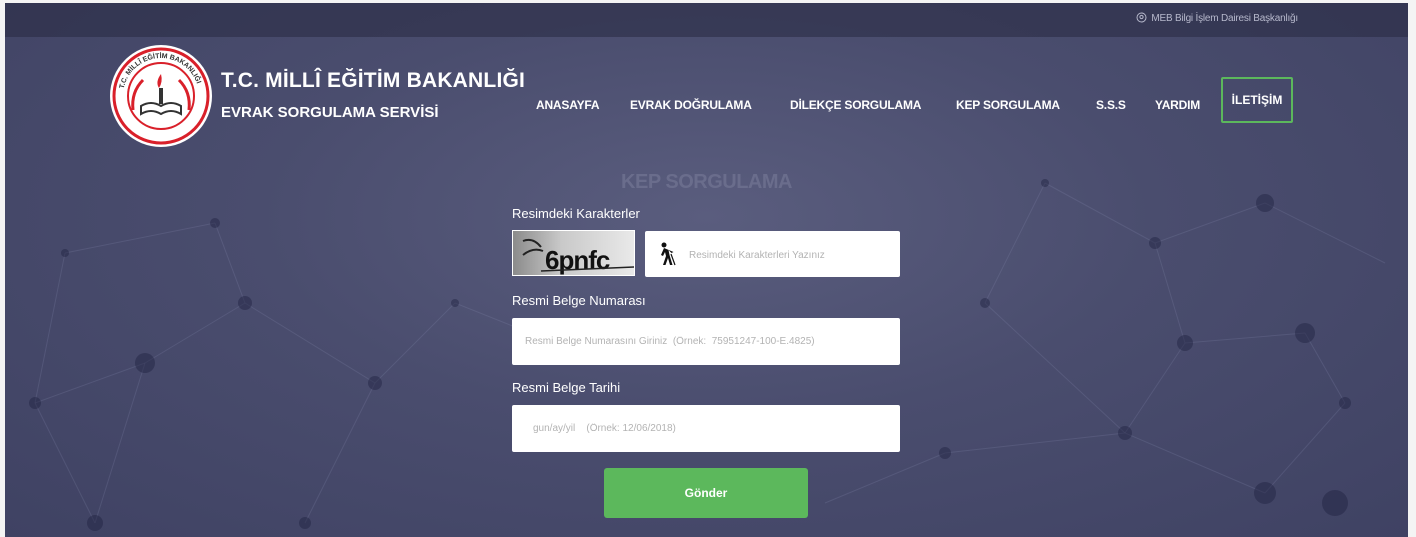  What do you see at coordinates (791, 255) in the screenshot?
I see `captcha-input` at bounding box center [791, 255].